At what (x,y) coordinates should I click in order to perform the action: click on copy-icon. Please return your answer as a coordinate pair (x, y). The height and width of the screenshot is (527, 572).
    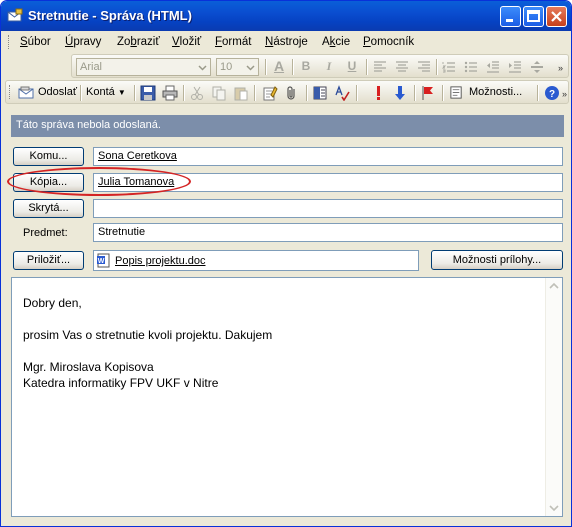
    Looking at the image, I should click on (219, 93).